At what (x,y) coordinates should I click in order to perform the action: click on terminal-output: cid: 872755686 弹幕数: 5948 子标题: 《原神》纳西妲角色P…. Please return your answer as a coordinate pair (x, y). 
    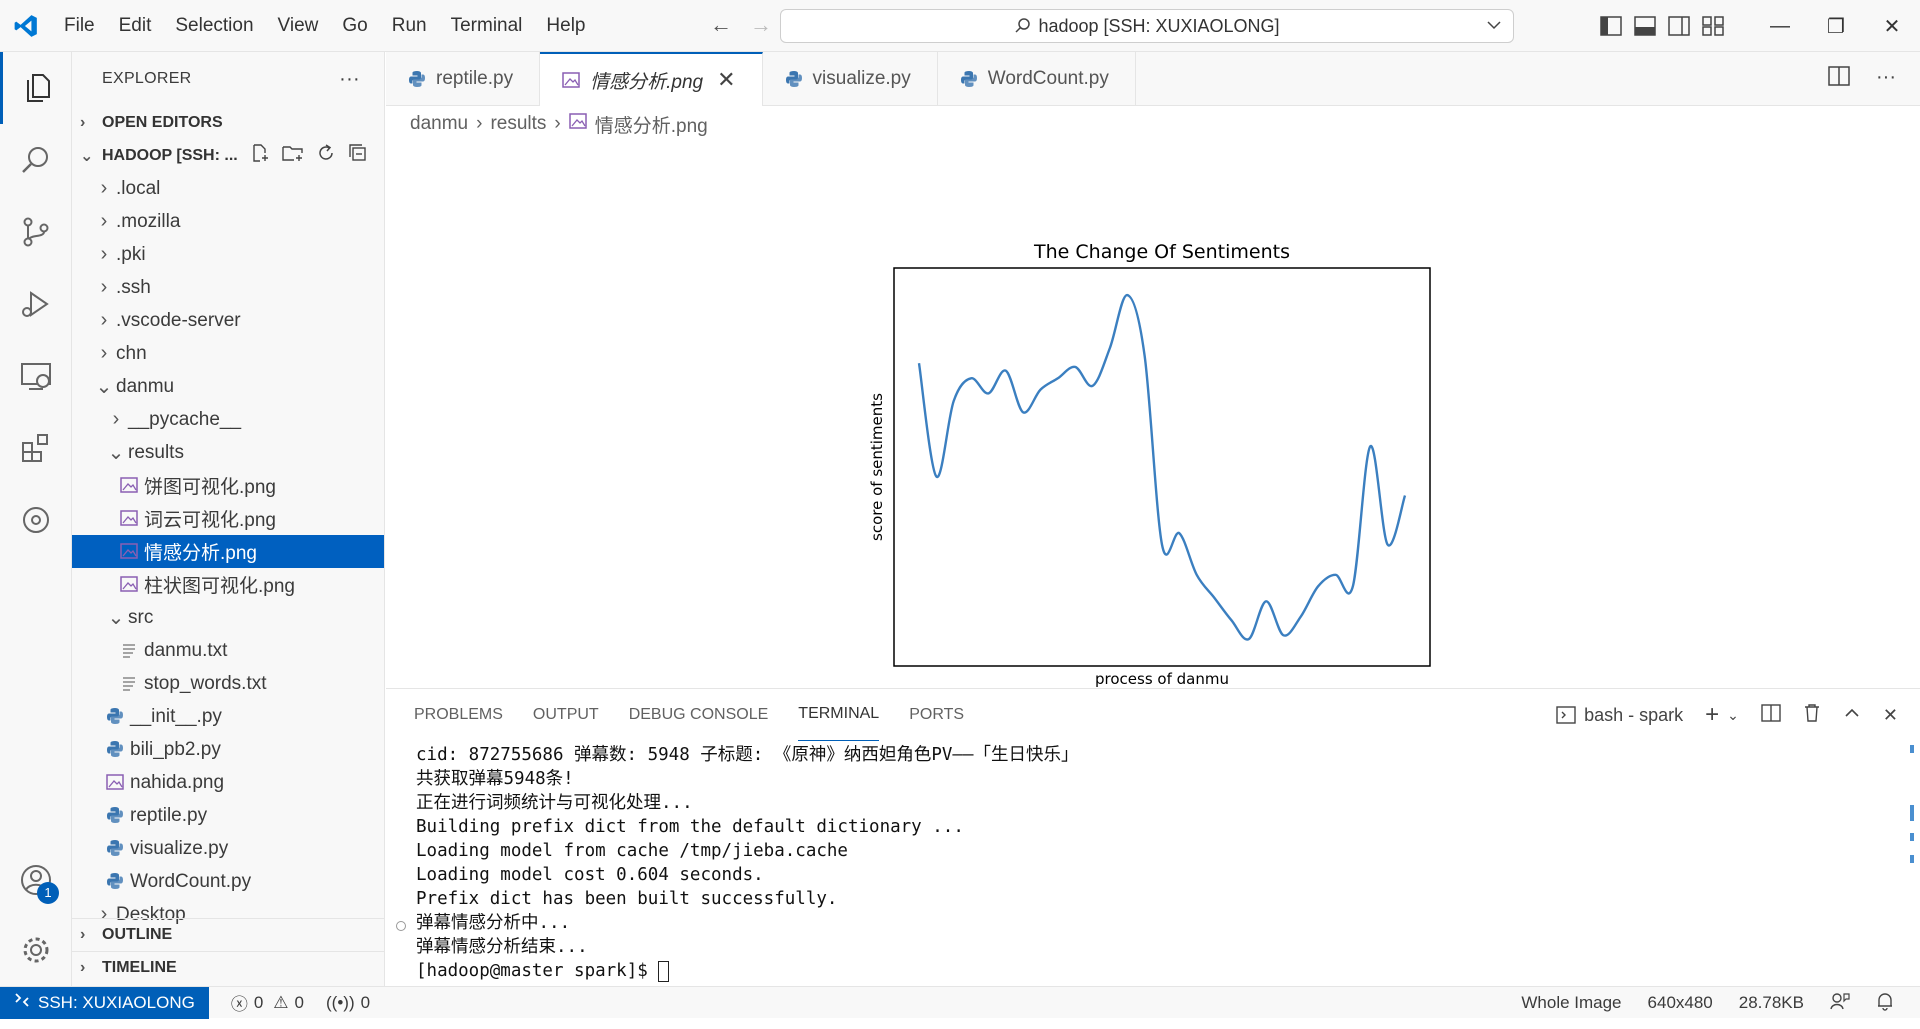
    Looking at the image, I should click on (747, 863).